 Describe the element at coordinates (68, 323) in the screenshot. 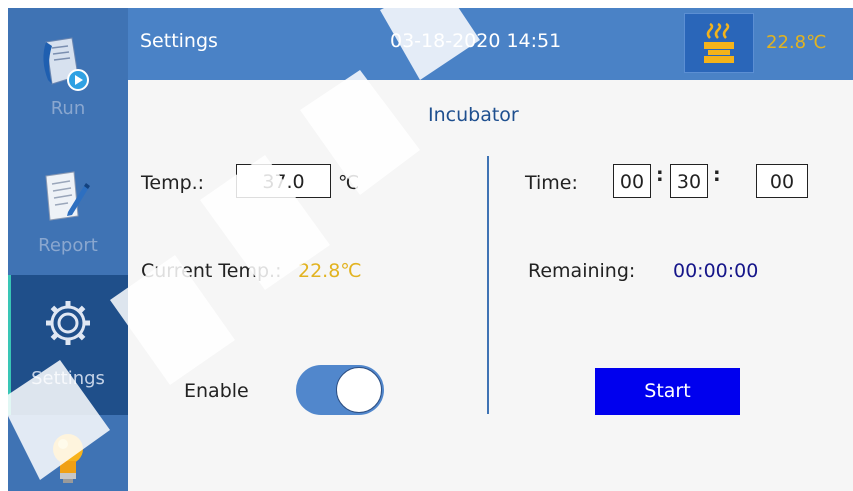

I see `gear-icon` at that location.